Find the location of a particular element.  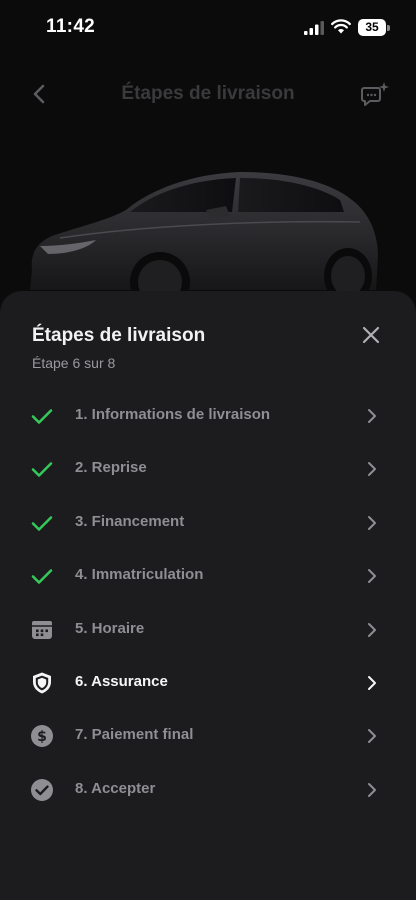

step-label: 4. Immatriculation is located at coordinates (139, 575).